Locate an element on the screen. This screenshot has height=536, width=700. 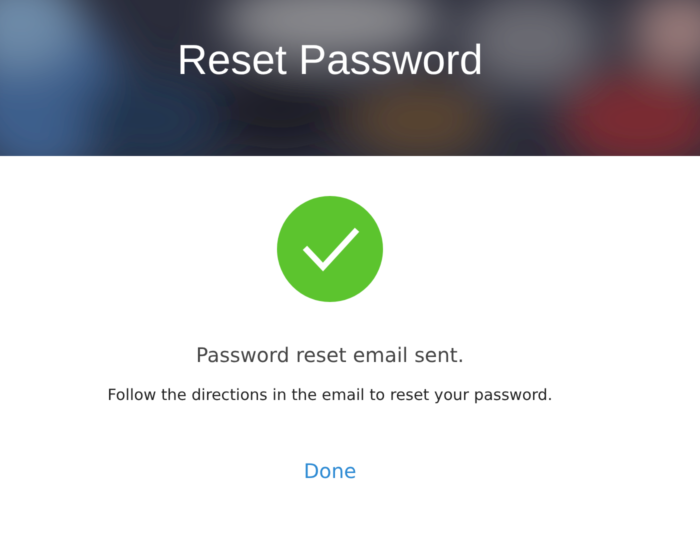
status-details: Follow the directions in the email to reset your password. is located at coordinates (330, 395).